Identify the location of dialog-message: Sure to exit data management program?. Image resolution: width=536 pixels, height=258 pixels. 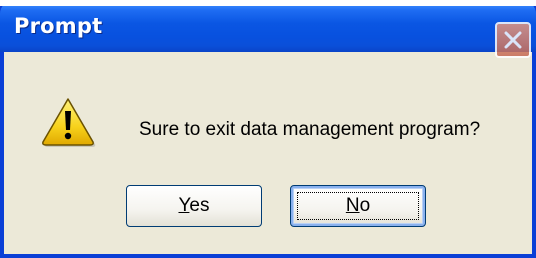
(310, 129).